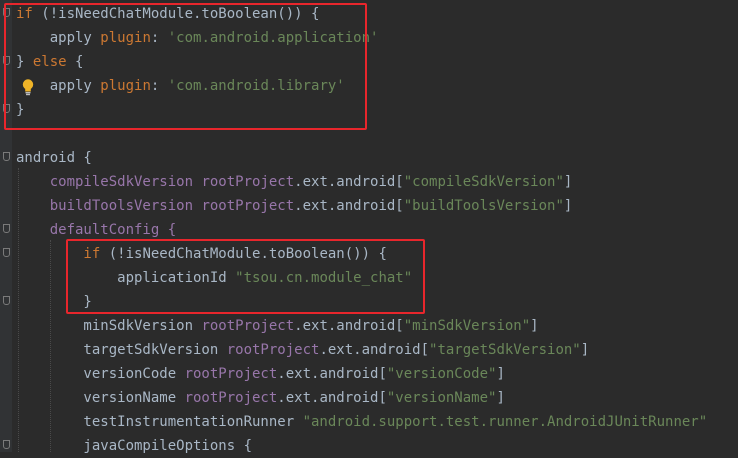  I want to click on code-token: "versionName", so click(441, 398).